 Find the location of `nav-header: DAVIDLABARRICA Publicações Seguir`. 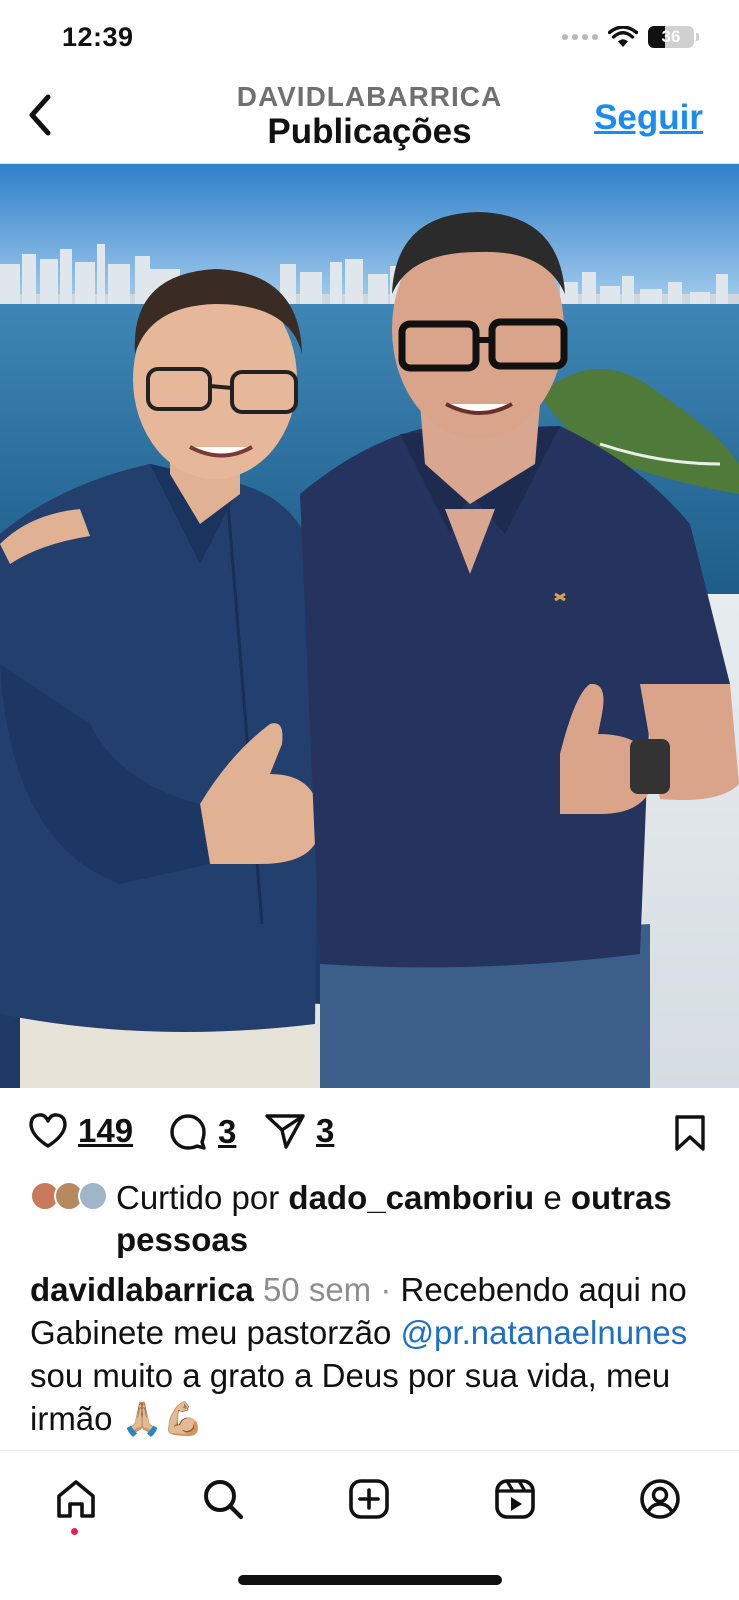

nav-header: DAVIDLABARRICA Publicações Seguir is located at coordinates (369, 121).